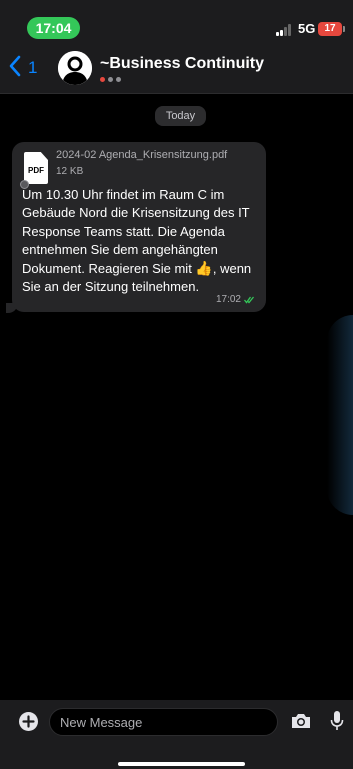 The width and height of the screenshot is (353, 769). What do you see at coordinates (70, 171) in the screenshot?
I see `attachment-size: 12 KB` at bounding box center [70, 171].